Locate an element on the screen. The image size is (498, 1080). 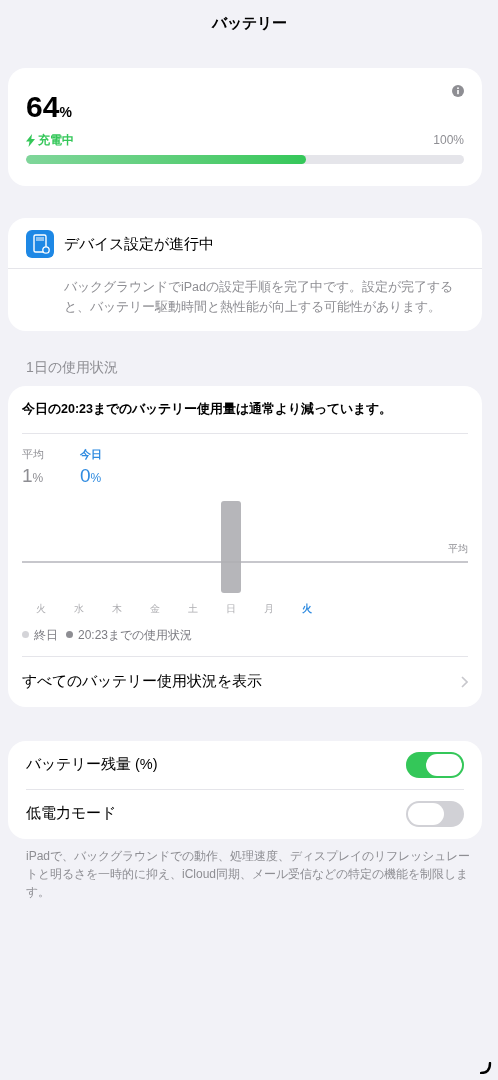
info-icon is located at coordinates (458, 91).